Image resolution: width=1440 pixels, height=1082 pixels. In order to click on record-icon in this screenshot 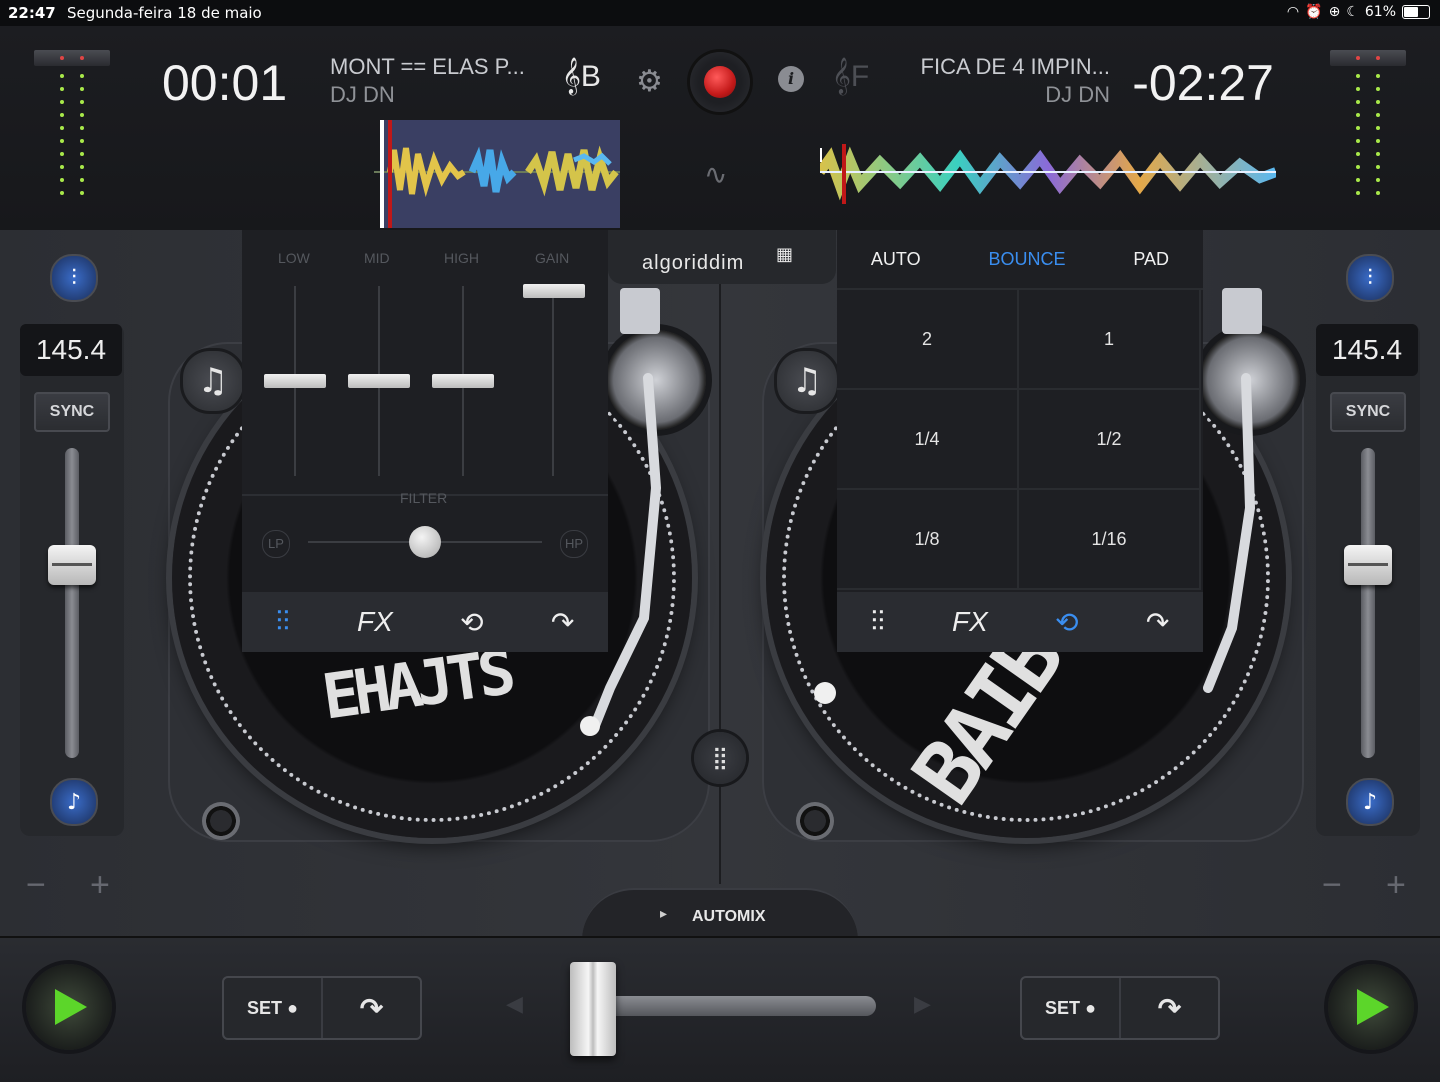, I will do `click(720, 82)`.